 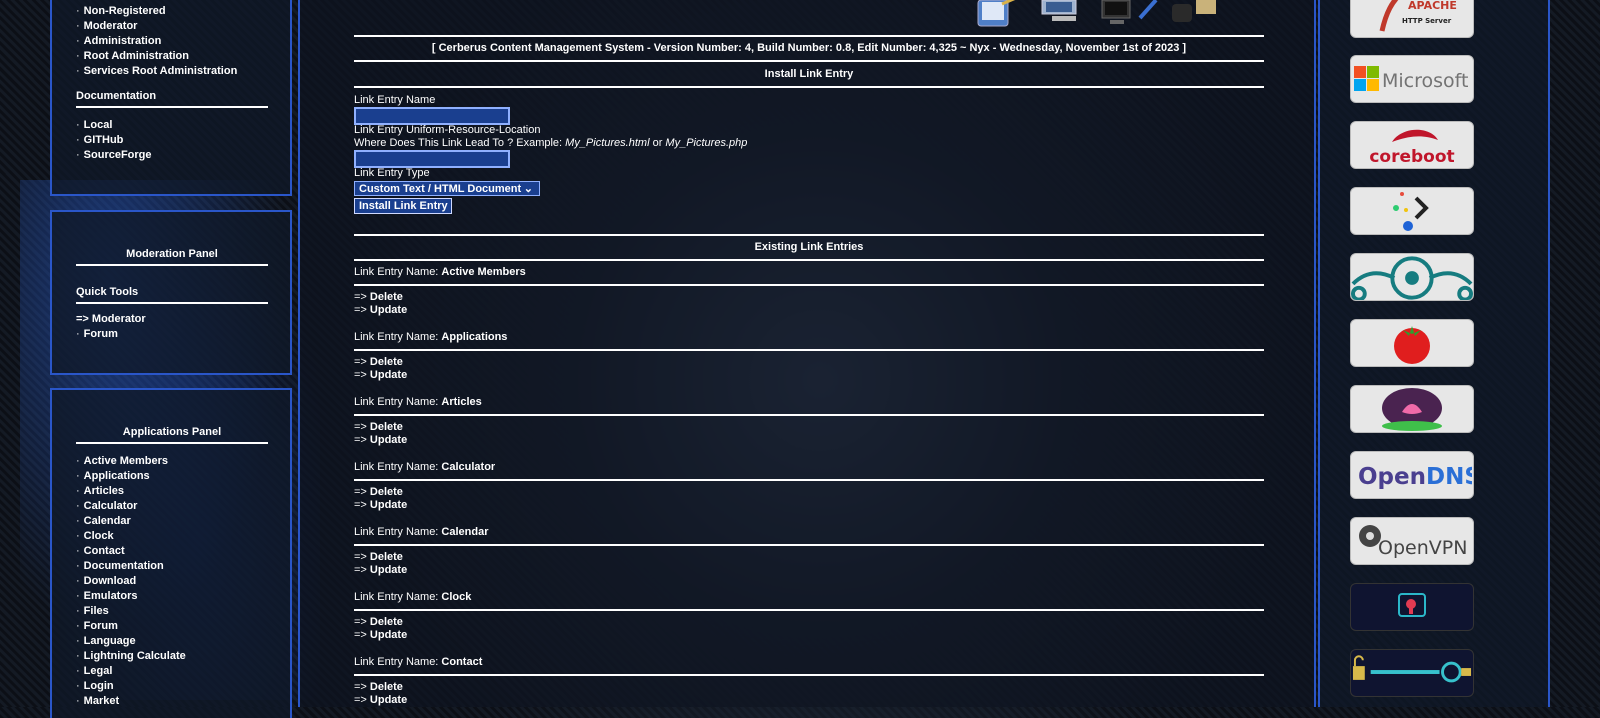 I want to click on moderation-header: Moderation Panel, so click(x=172, y=257).